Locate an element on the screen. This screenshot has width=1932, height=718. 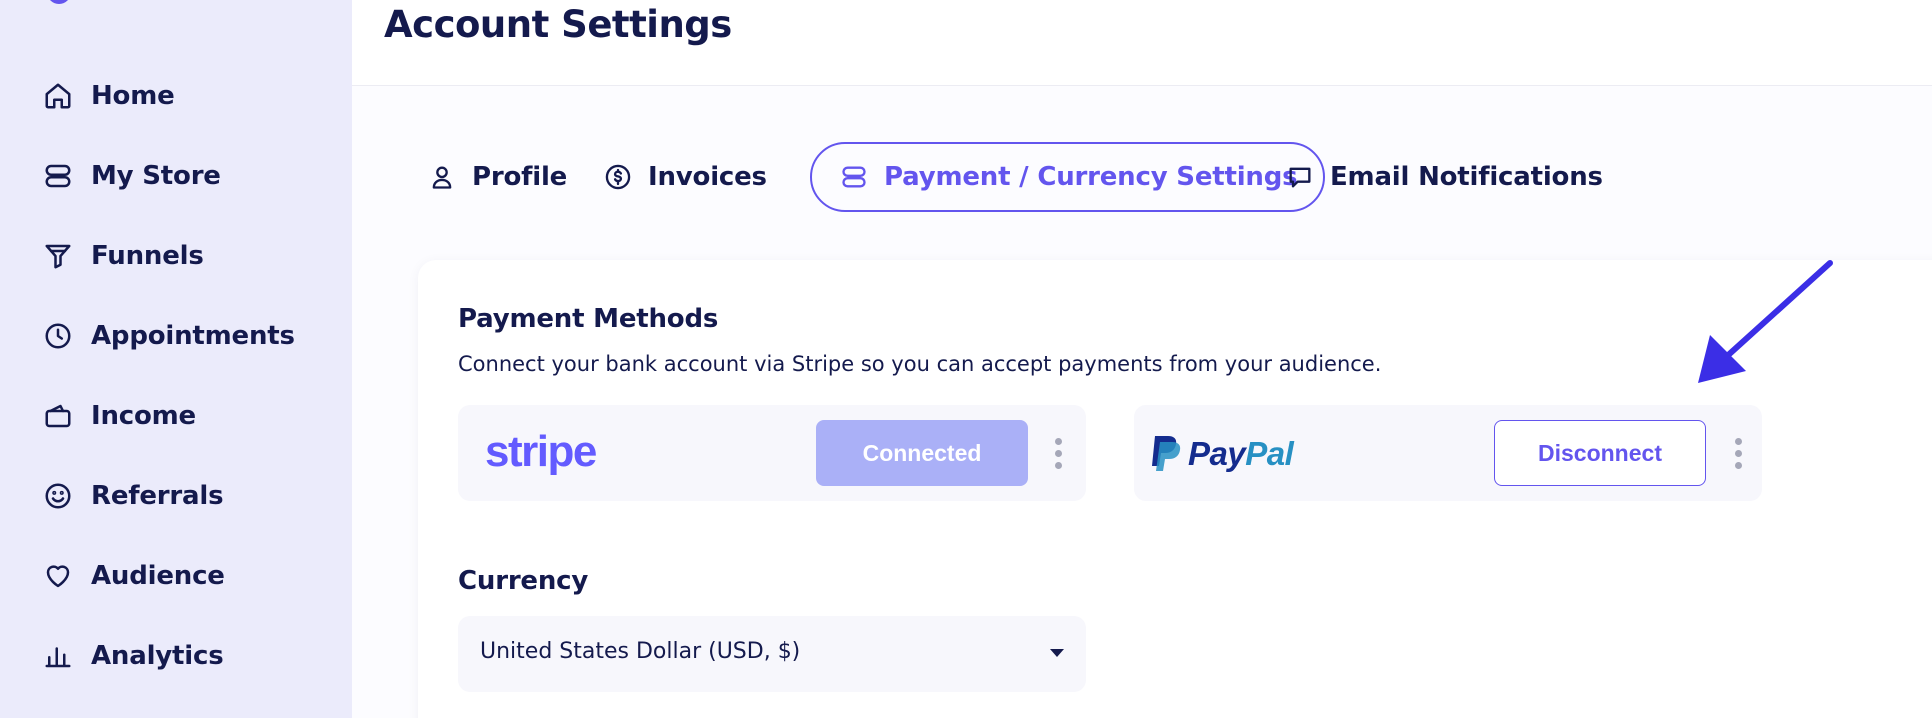
sidebar-item-label: Referrals is located at coordinates (157, 496).